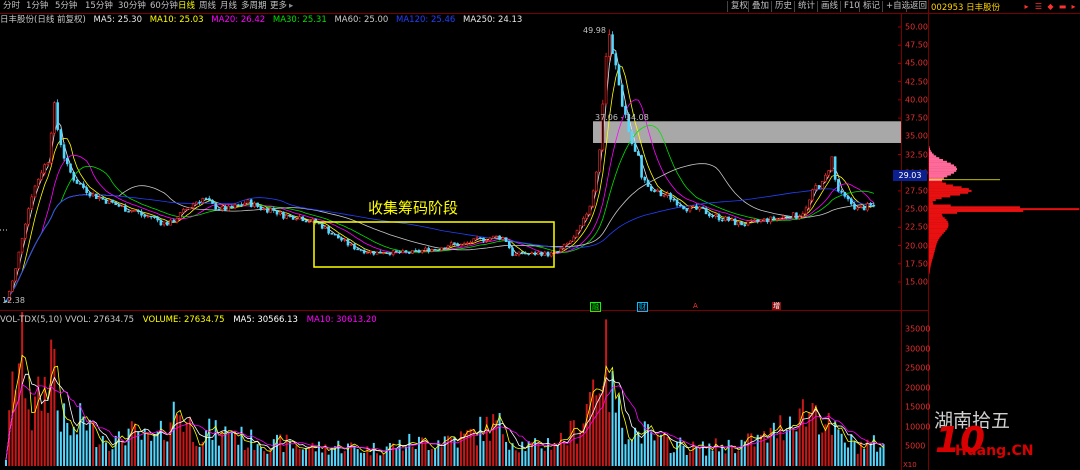 Image resolution: width=1080 pixels, height=470 pixels. What do you see at coordinates (916, 82) in the screenshot?
I see `price-tick: 42.50` at bounding box center [916, 82].